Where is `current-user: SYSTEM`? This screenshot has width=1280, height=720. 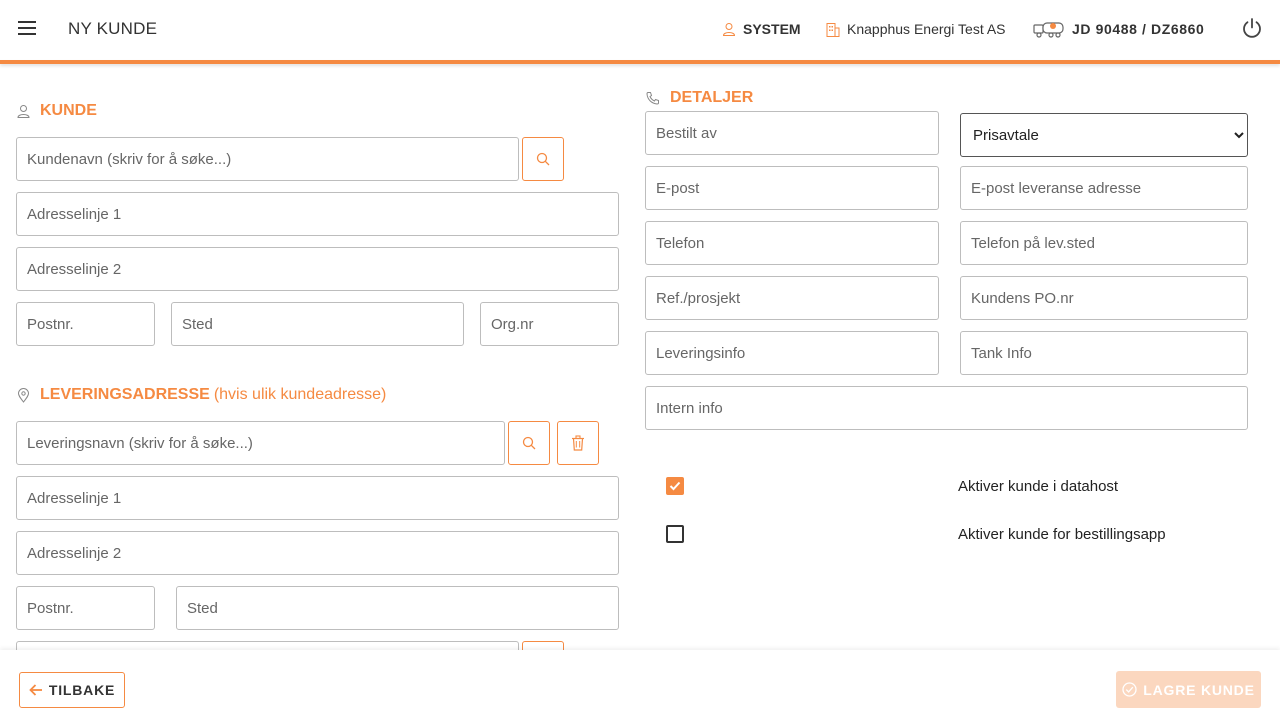
current-user: SYSTEM is located at coordinates (761, 29).